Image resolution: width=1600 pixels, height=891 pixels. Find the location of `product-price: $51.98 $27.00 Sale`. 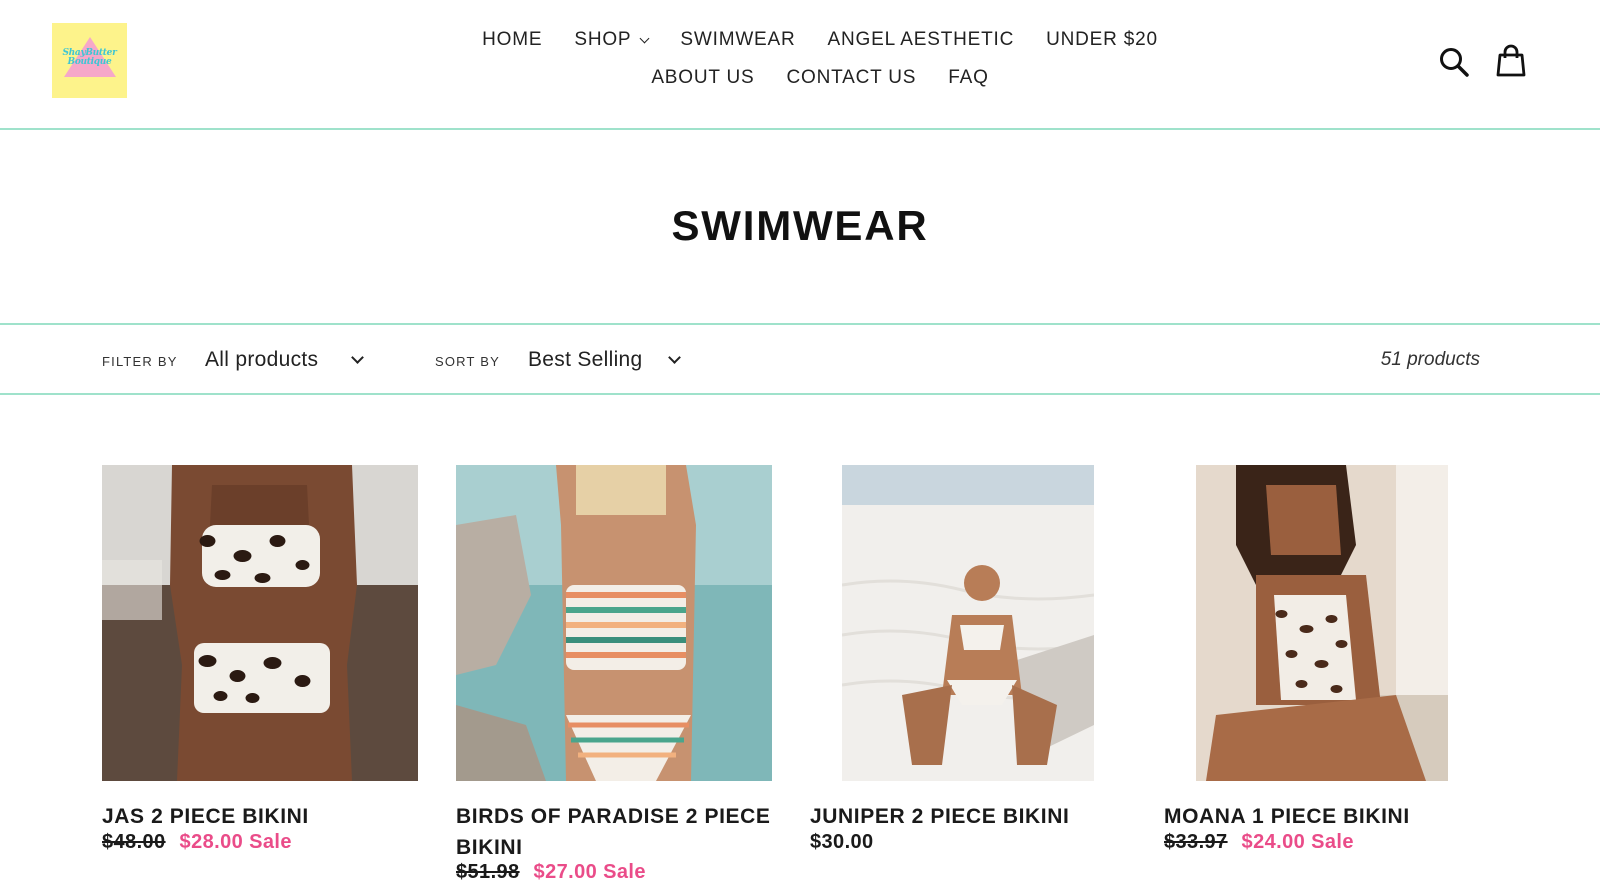

product-price: $51.98 $27.00 Sale is located at coordinates (551, 872).